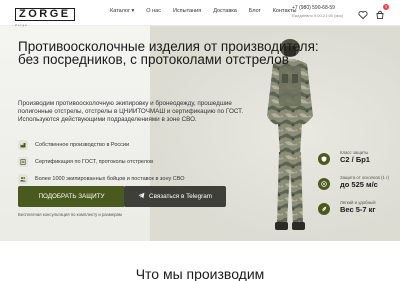 Image resolution: width=400 pixels, height=281 pixels. I want to click on spec-value: до 525 м/с, so click(359, 184).